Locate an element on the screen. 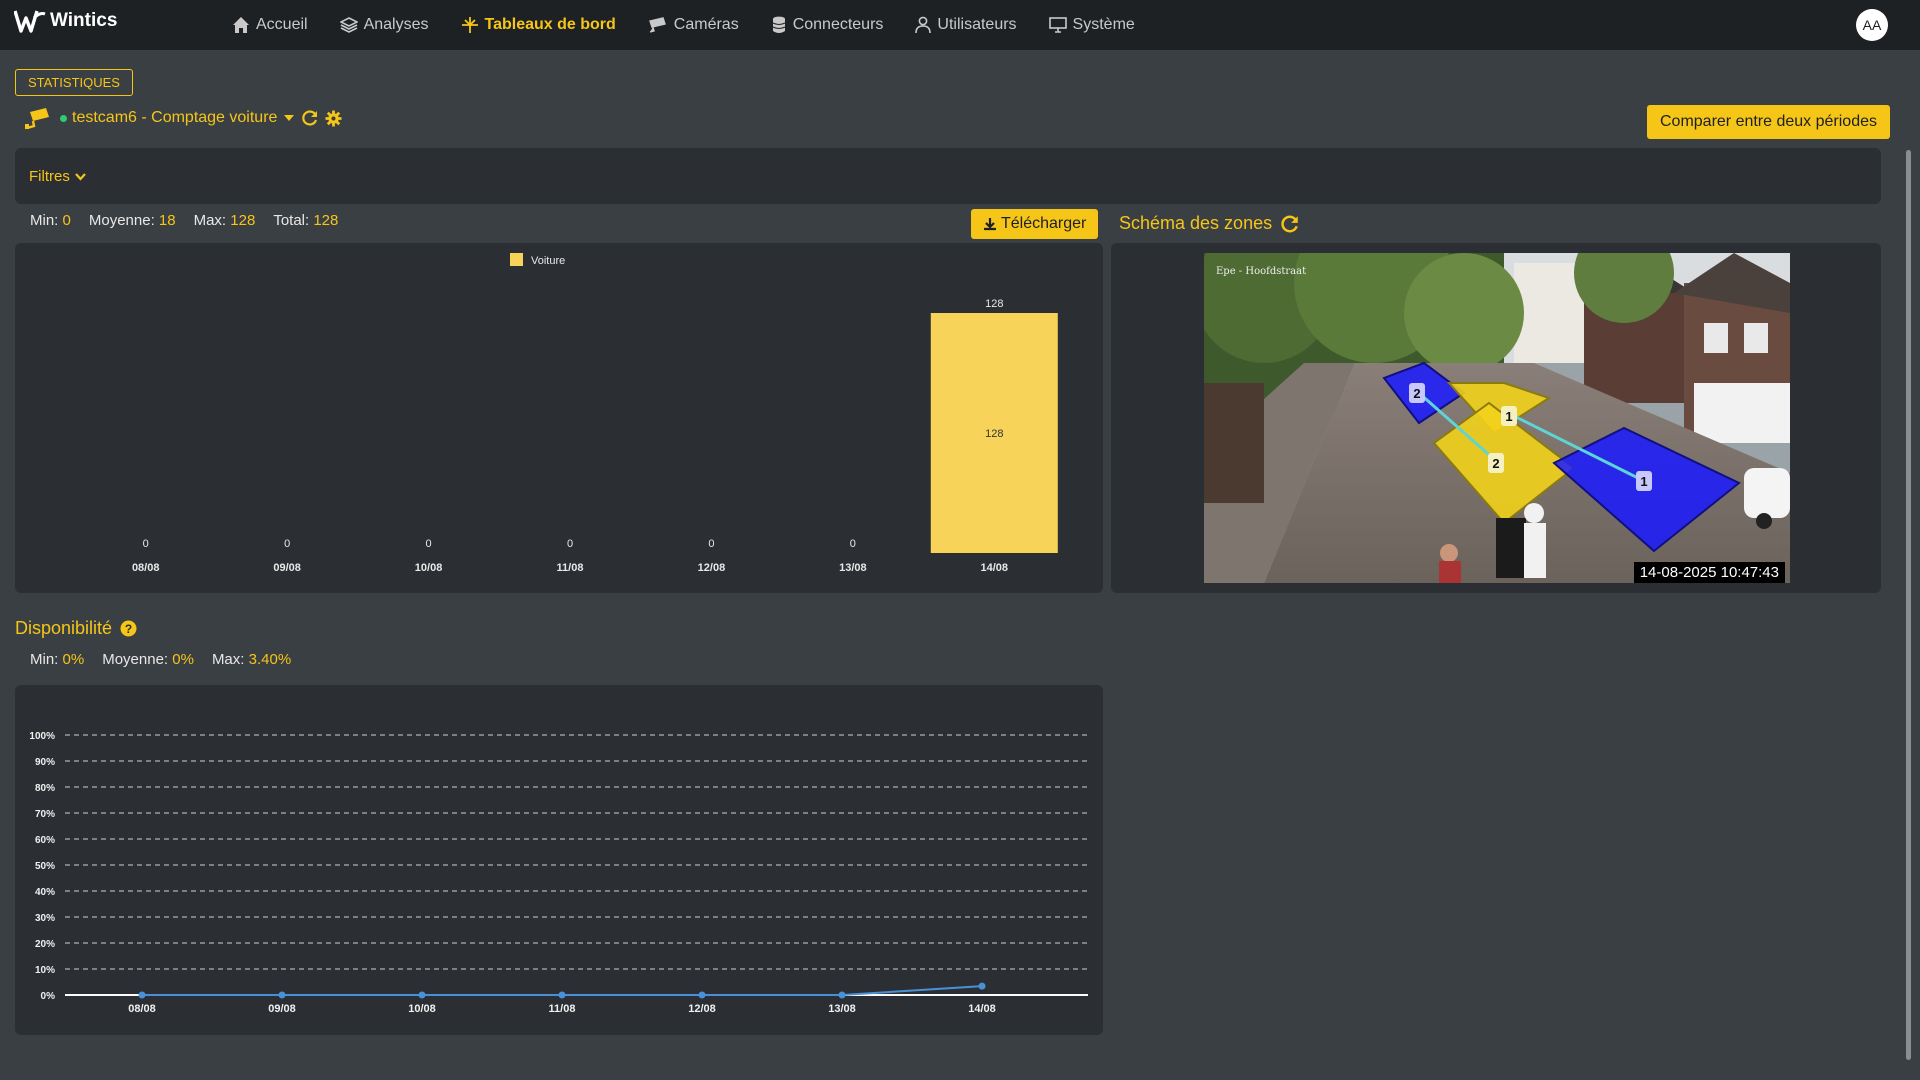 The width and height of the screenshot is (1920, 1080). max-value: 128 is located at coordinates (243, 220).